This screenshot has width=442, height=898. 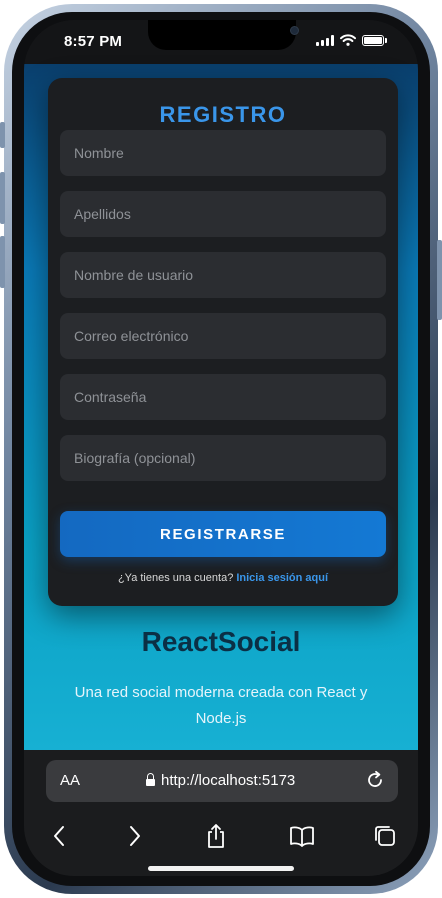 What do you see at coordinates (2, 262) in the screenshot?
I see `volume-down-button` at bounding box center [2, 262].